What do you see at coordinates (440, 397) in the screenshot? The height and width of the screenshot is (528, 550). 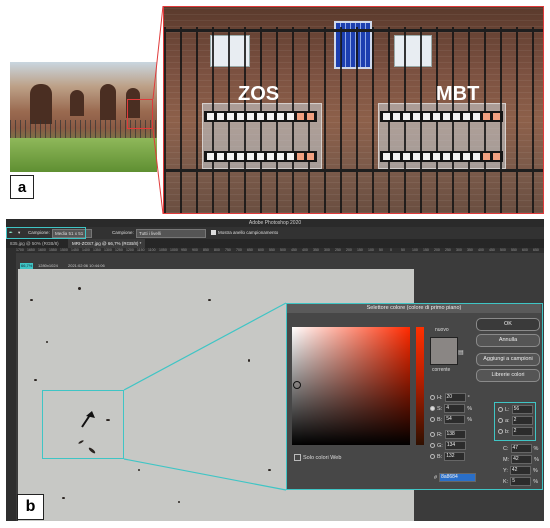 I see `hue-label: H:` at bounding box center [440, 397].